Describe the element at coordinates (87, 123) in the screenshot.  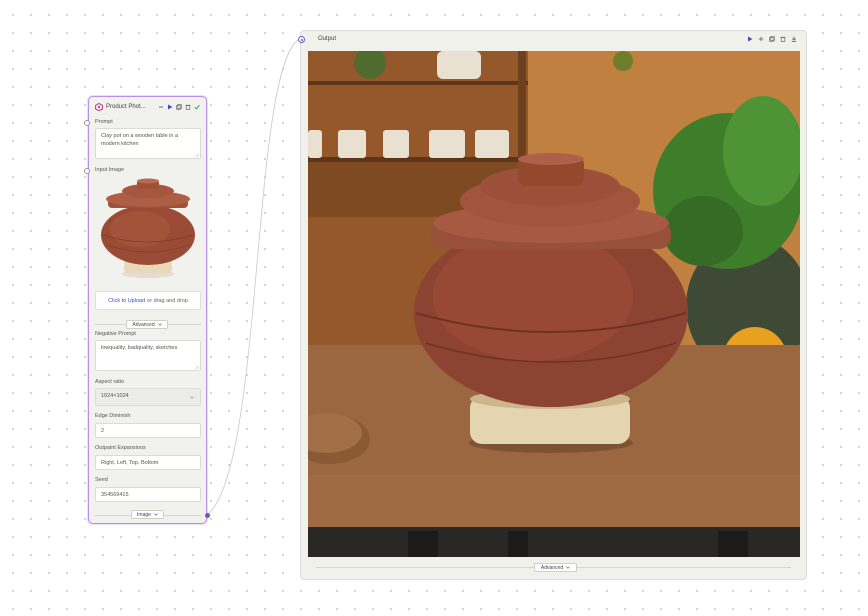
I see `prompt-input-port` at that location.